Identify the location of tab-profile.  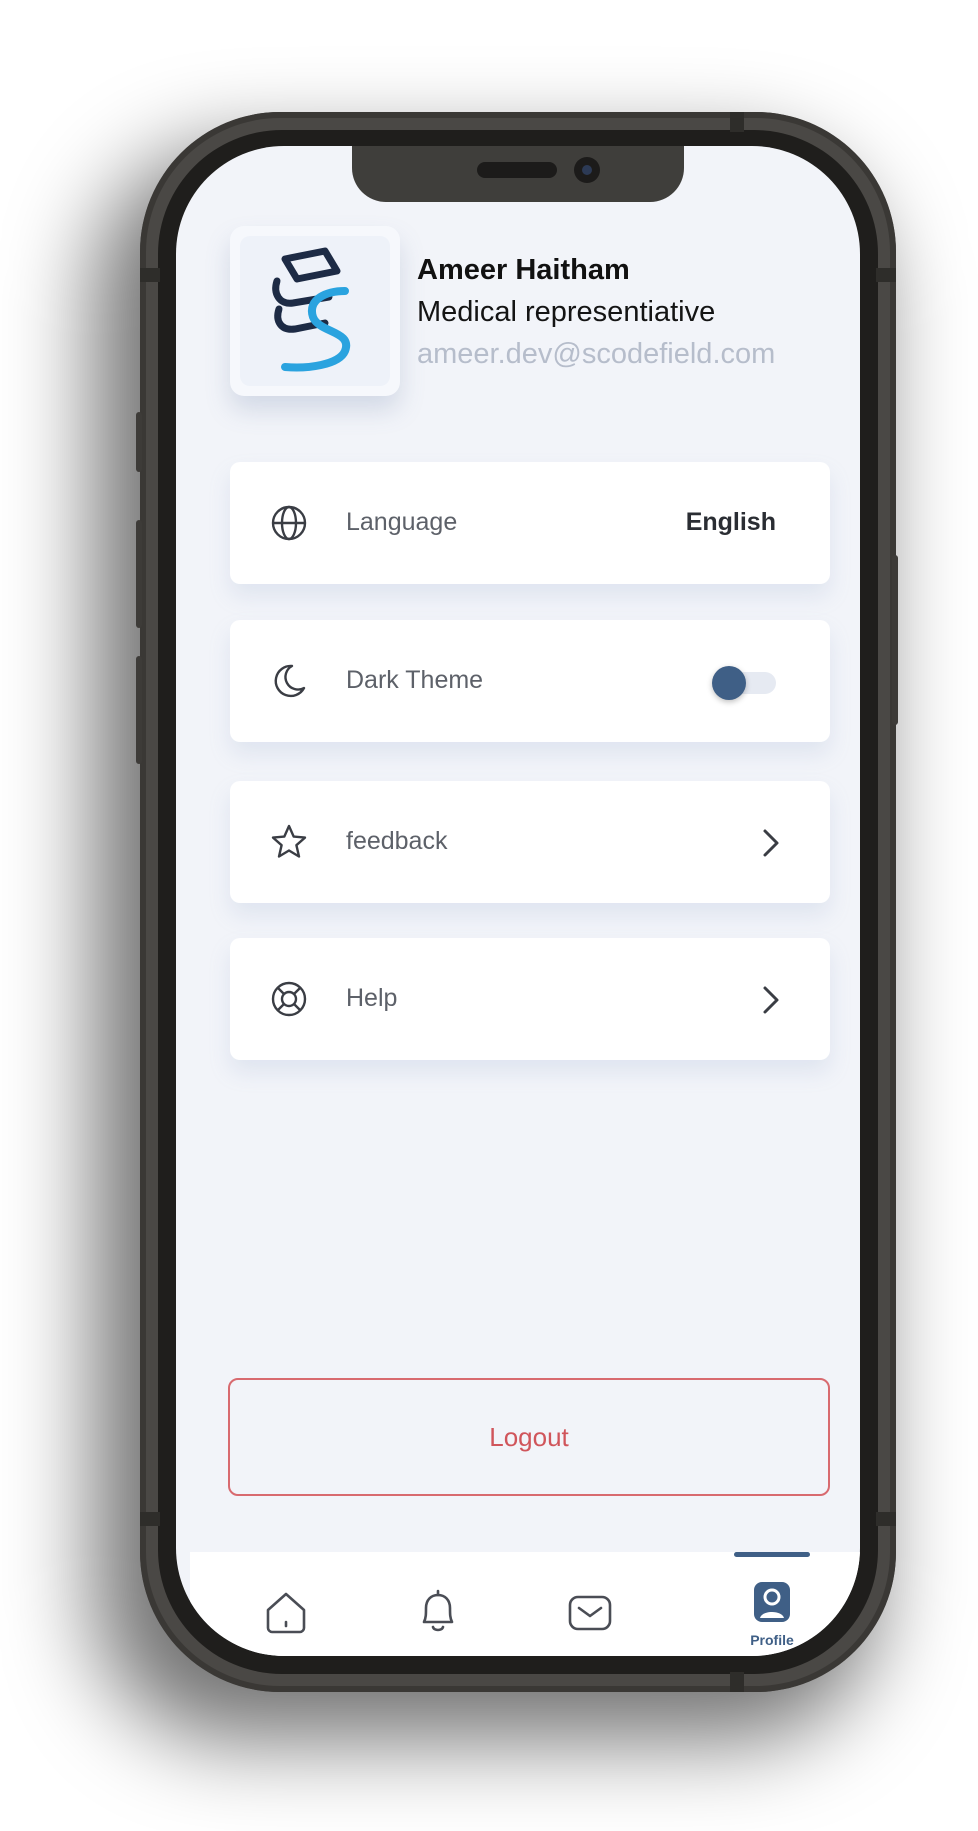
(772, 1604).